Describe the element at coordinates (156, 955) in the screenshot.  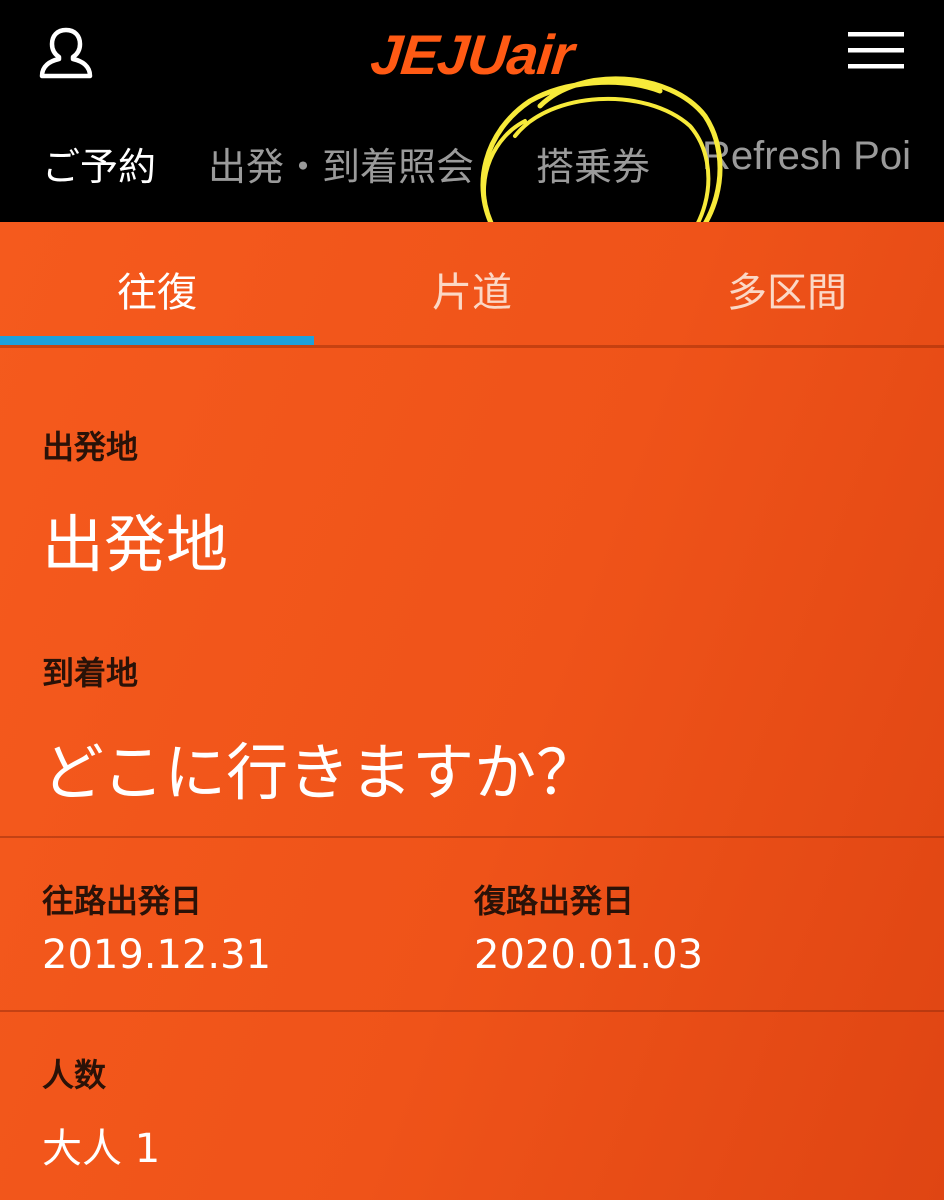
I see `outbound-date-field: 2019.12.31` at that location.